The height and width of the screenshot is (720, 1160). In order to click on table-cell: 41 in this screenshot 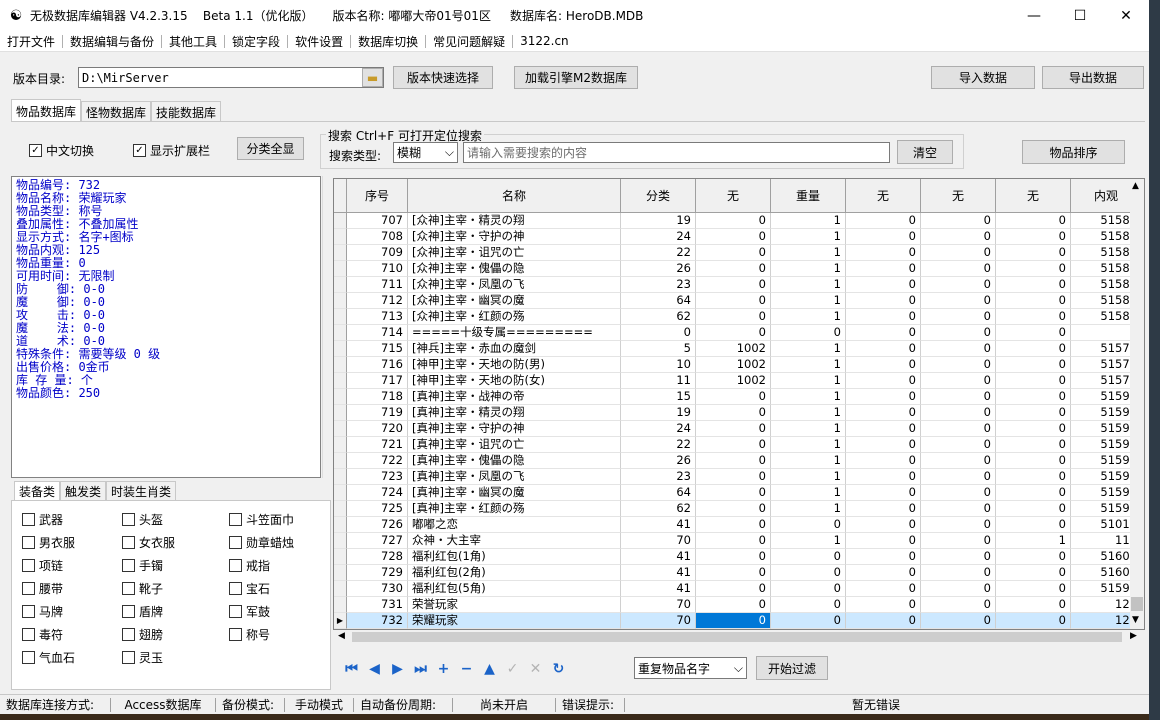, I will do `click(658, 557)`.